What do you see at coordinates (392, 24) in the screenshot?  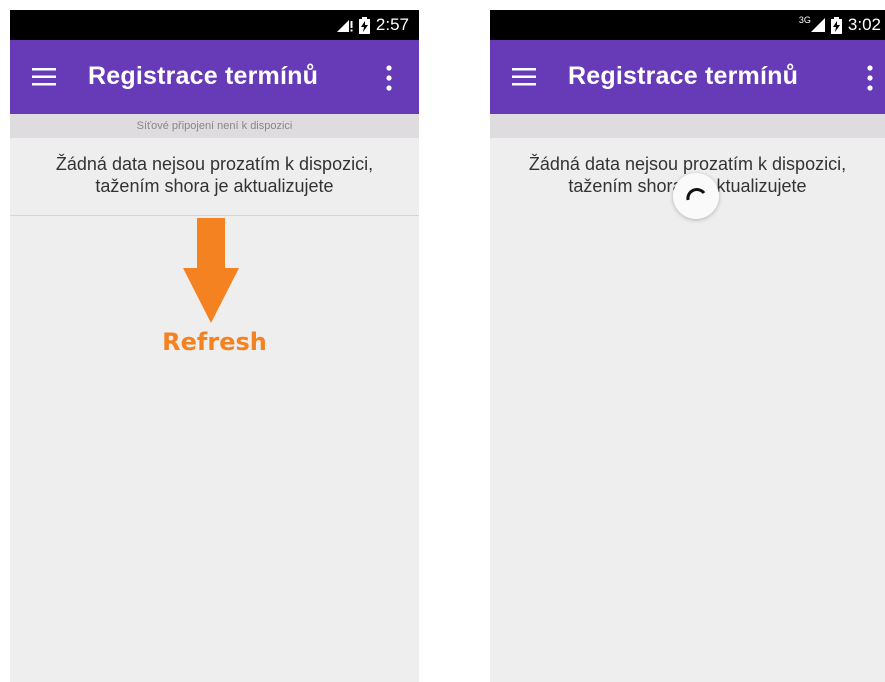 I see `status-time: 2:57` at bounding box center [392, 24].